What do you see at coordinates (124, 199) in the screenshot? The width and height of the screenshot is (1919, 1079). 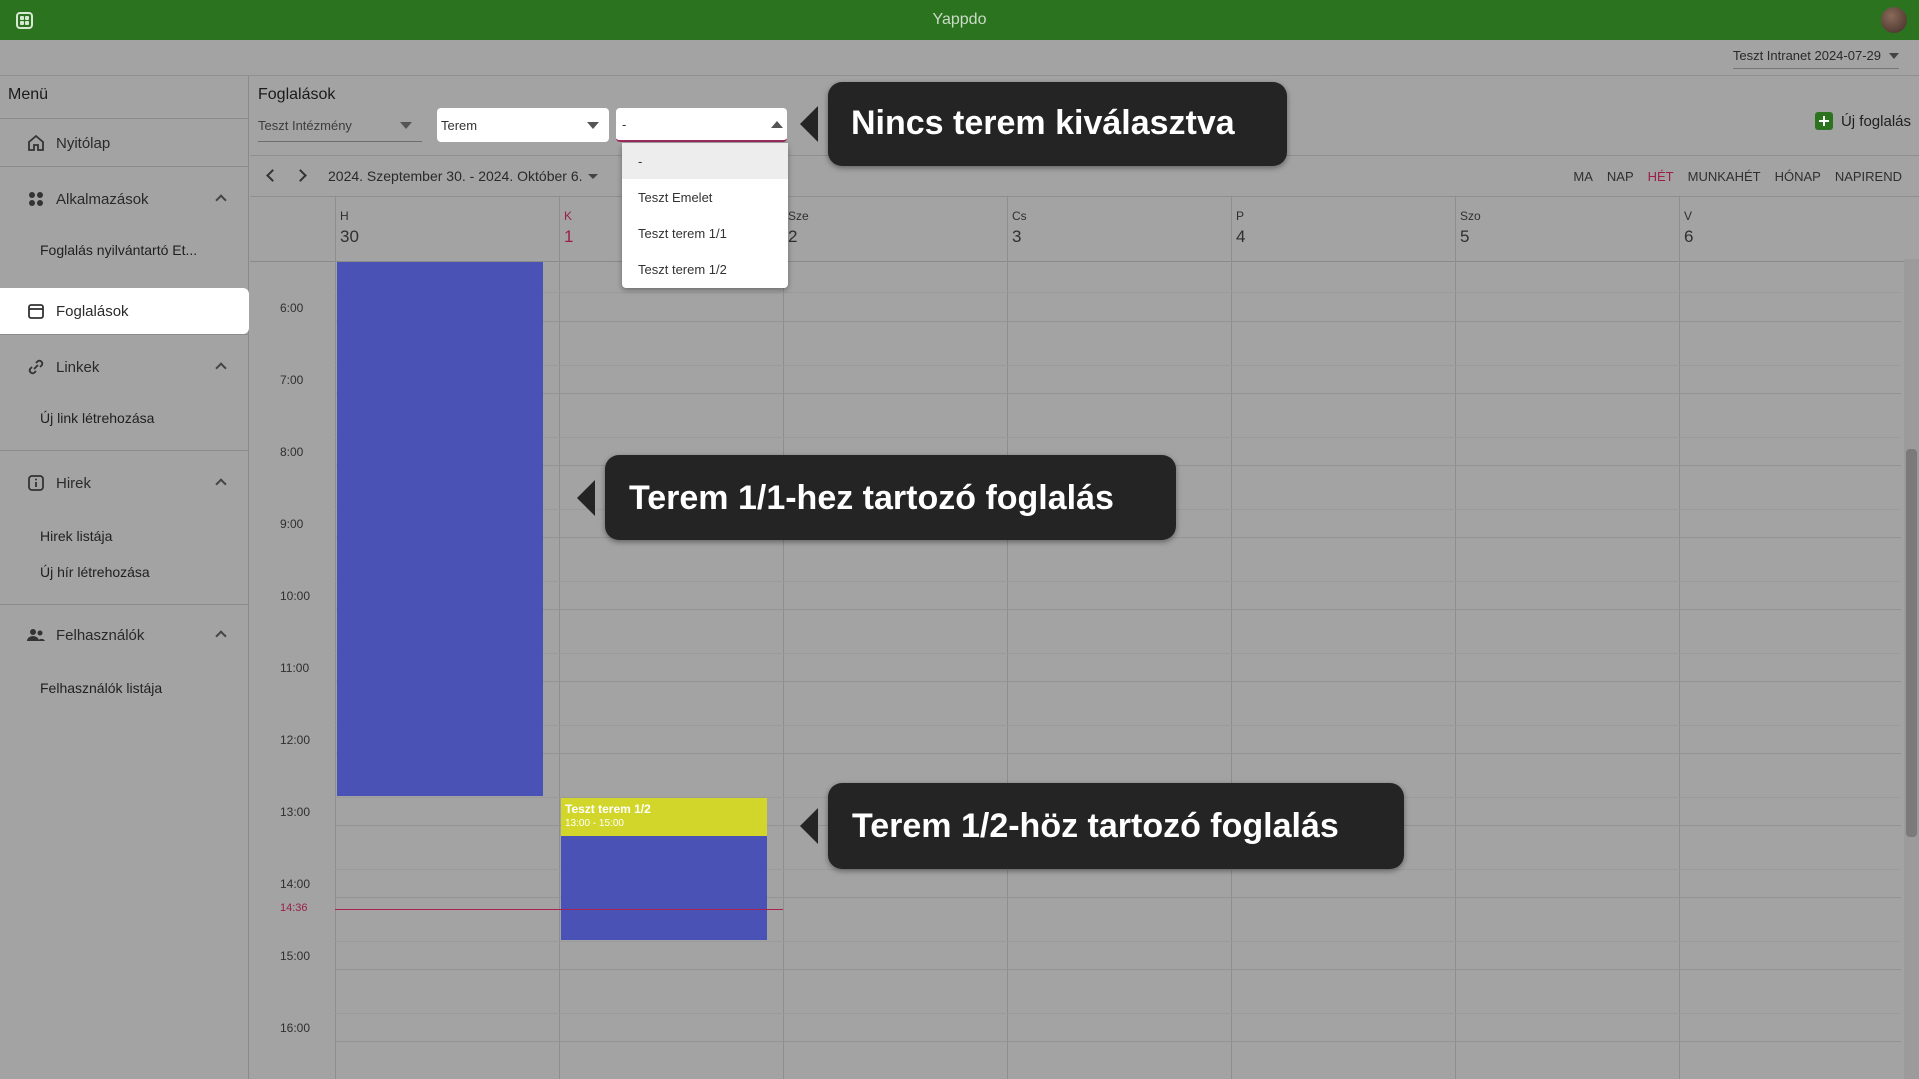 I see `sidebar-item-alkalmazasok: Alkalmazások` at bounding box center [124, 199].